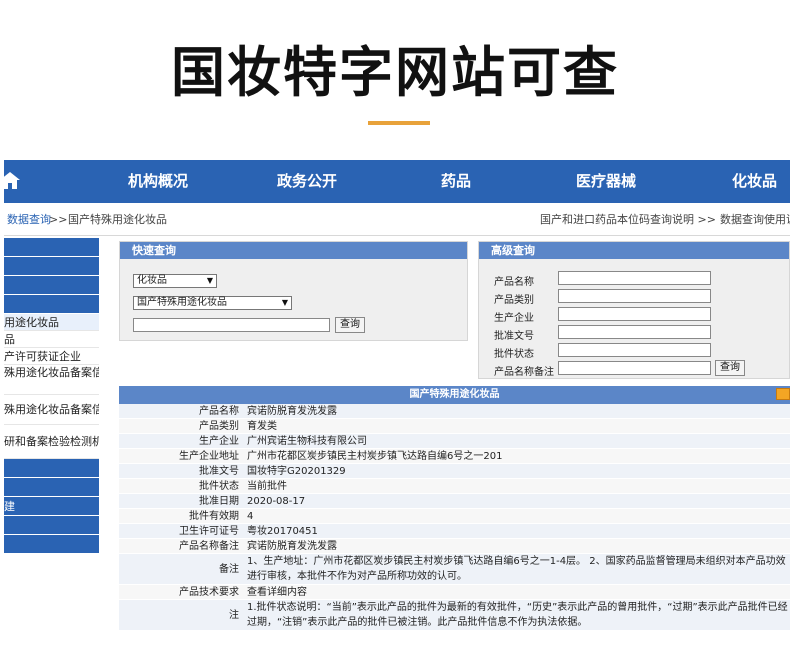 The width and height of the screenshot is (790, 670). Describe the element at coordinates (514, 300) in the screenshot. I see `field-label-product-category: 产品类别` at that location.